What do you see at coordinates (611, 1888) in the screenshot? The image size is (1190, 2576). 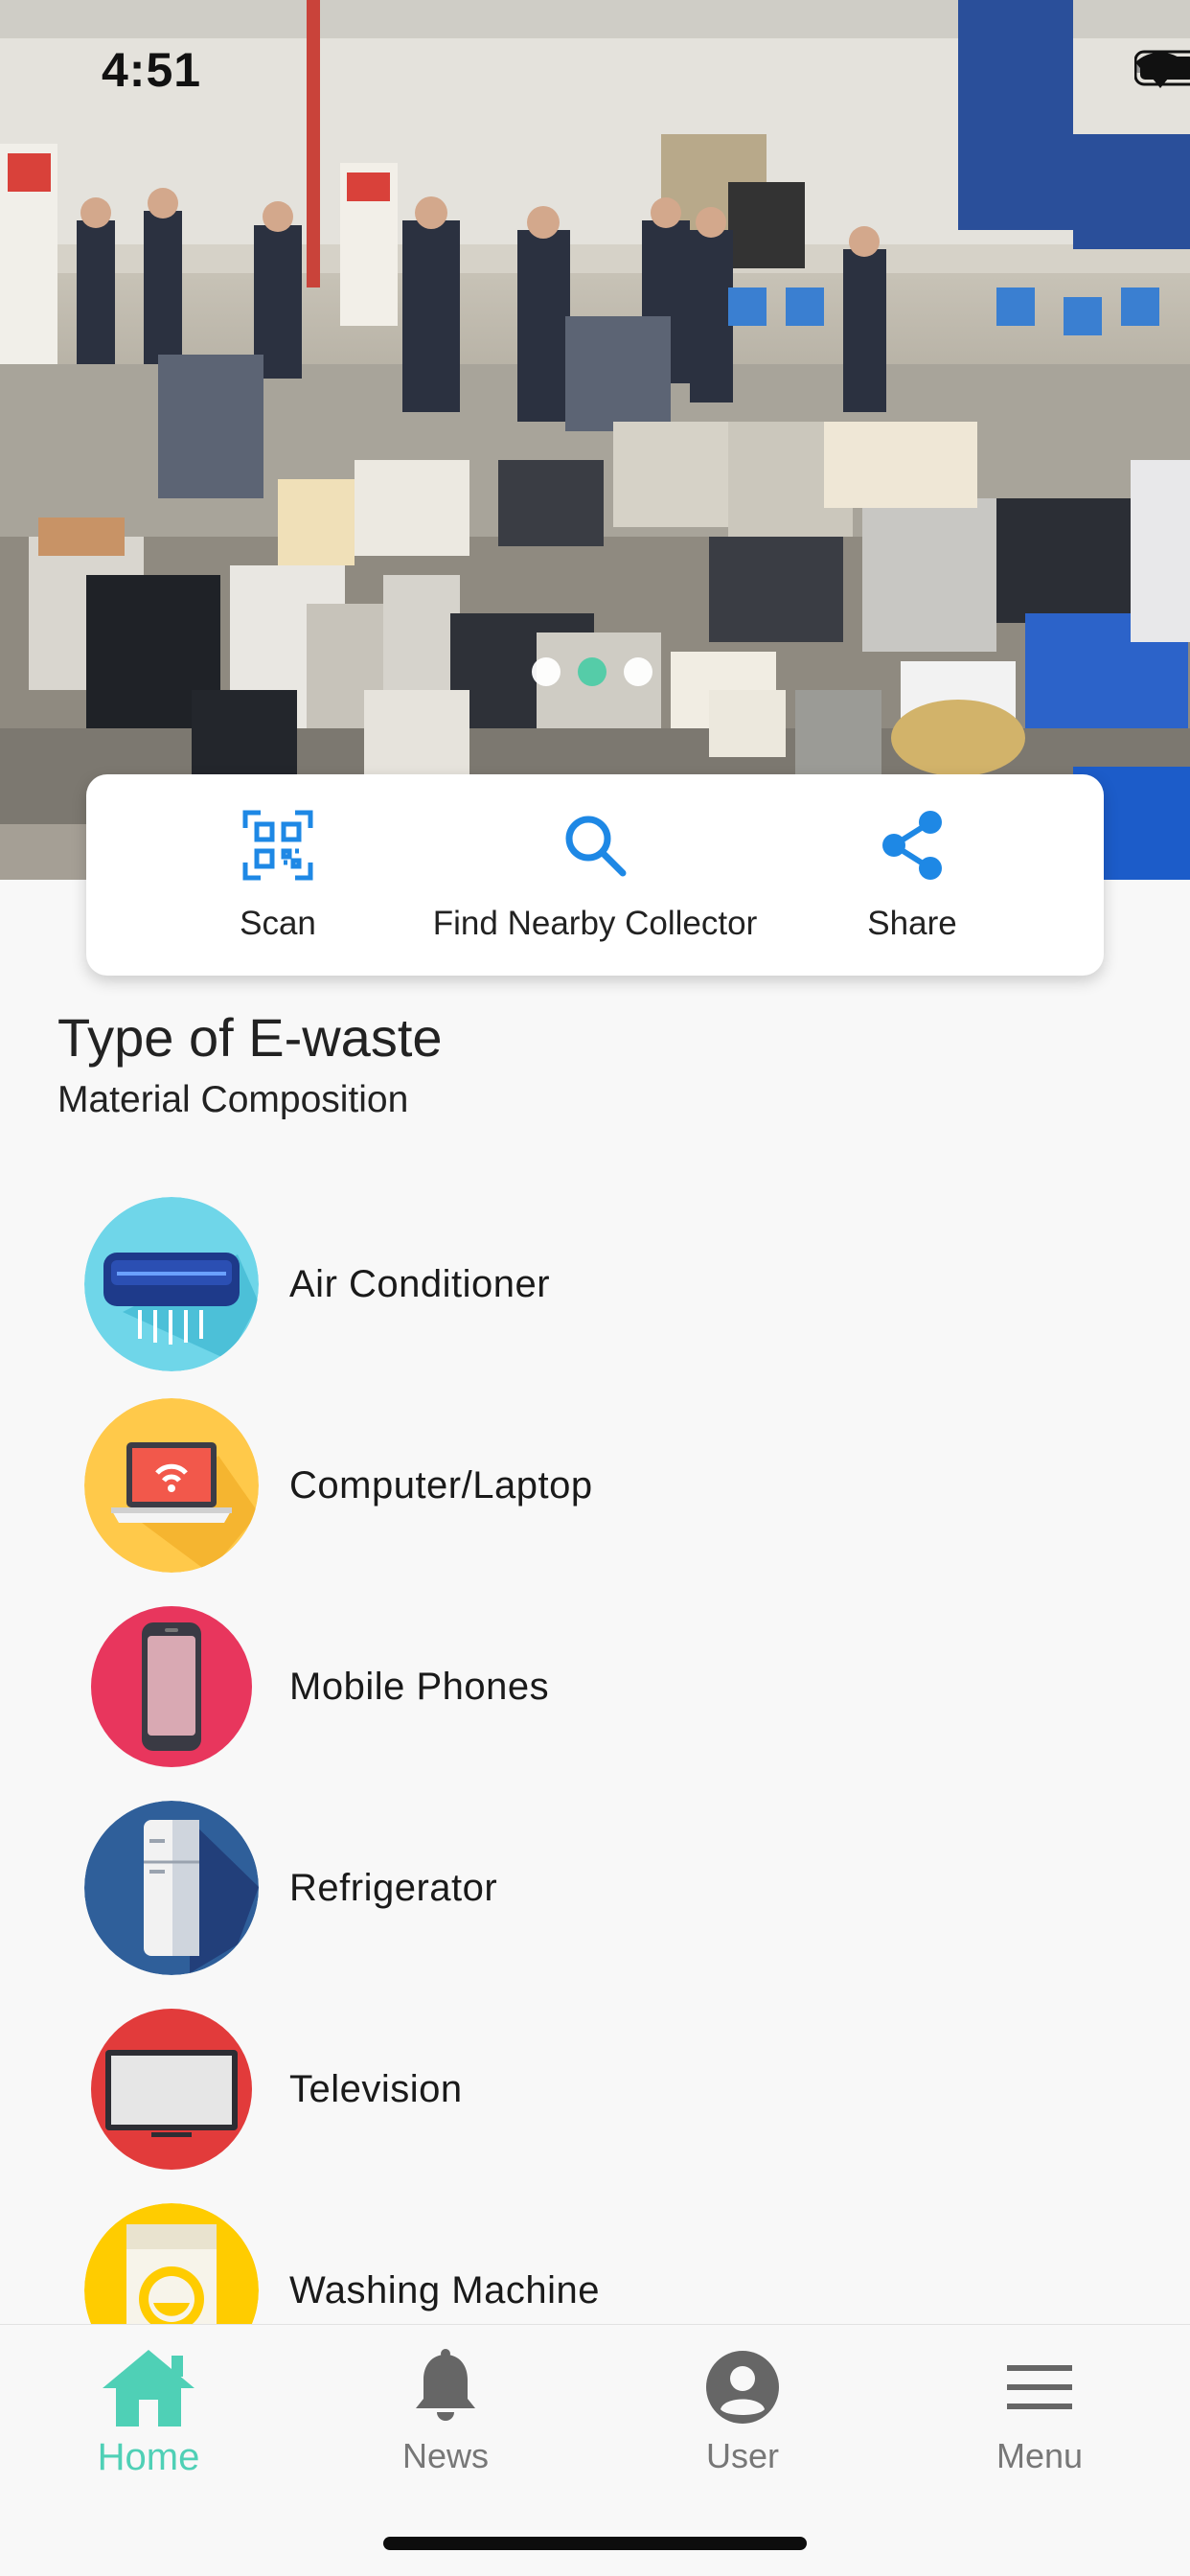 I see `list-item-refrigerator: Refrigerator` at bounding box center [611, 1888].